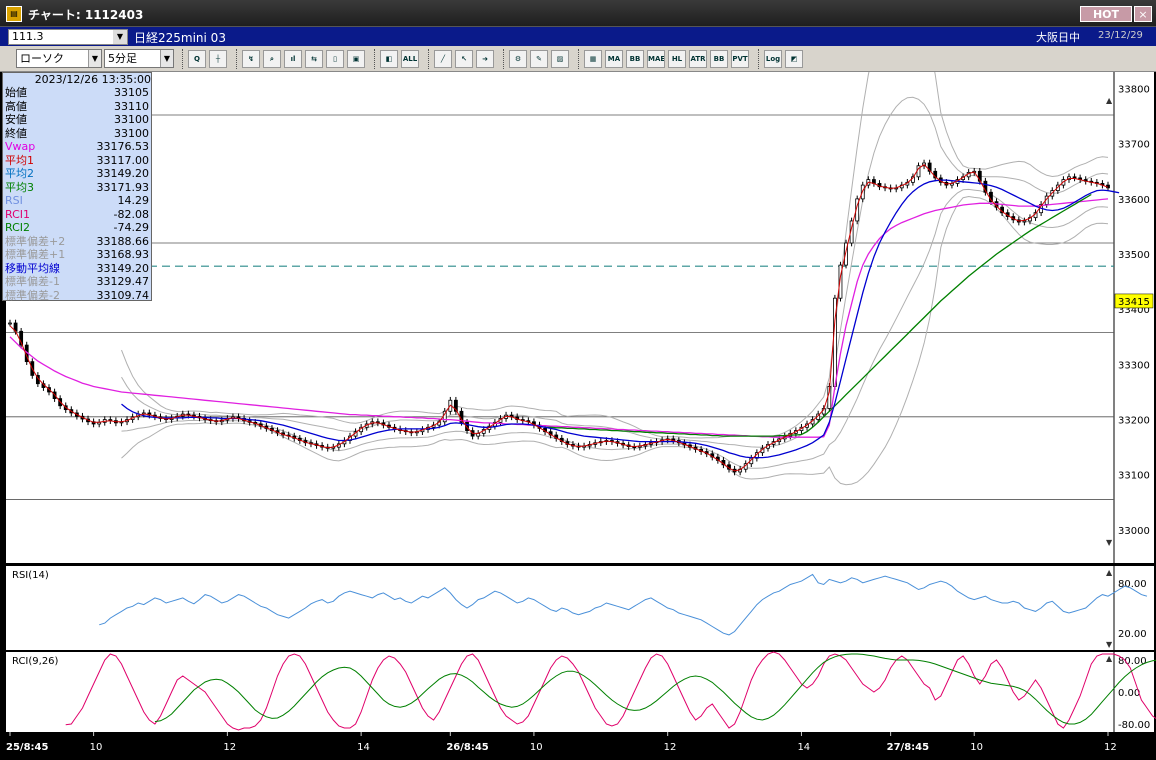 The image size is (1156, 760). What do you see at coordinates (16, 133) in the screenshot?
I see `readout-label: 終値` at bounding box center [16, 133].